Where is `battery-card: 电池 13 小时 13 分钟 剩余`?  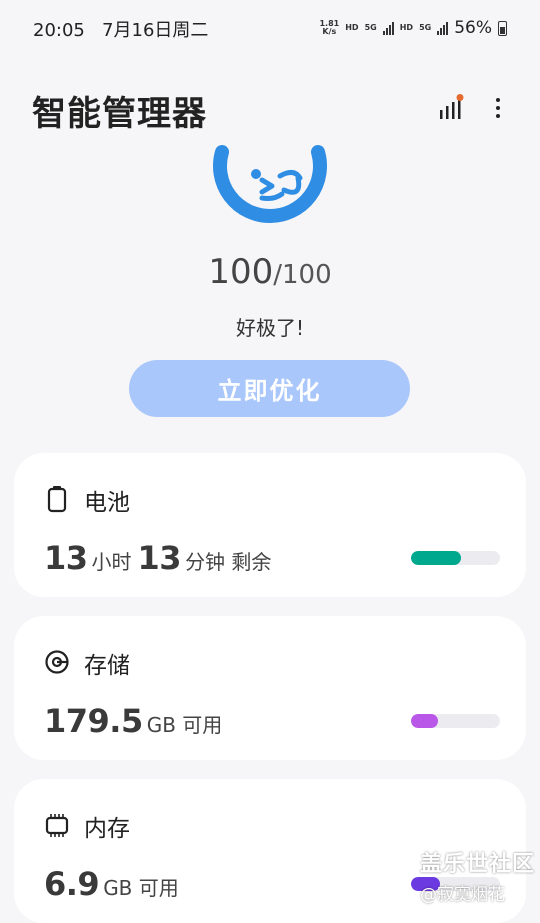 battery-card: 电池 13 小时 13 分钟 剩余 is located at coordinates (270, 525).